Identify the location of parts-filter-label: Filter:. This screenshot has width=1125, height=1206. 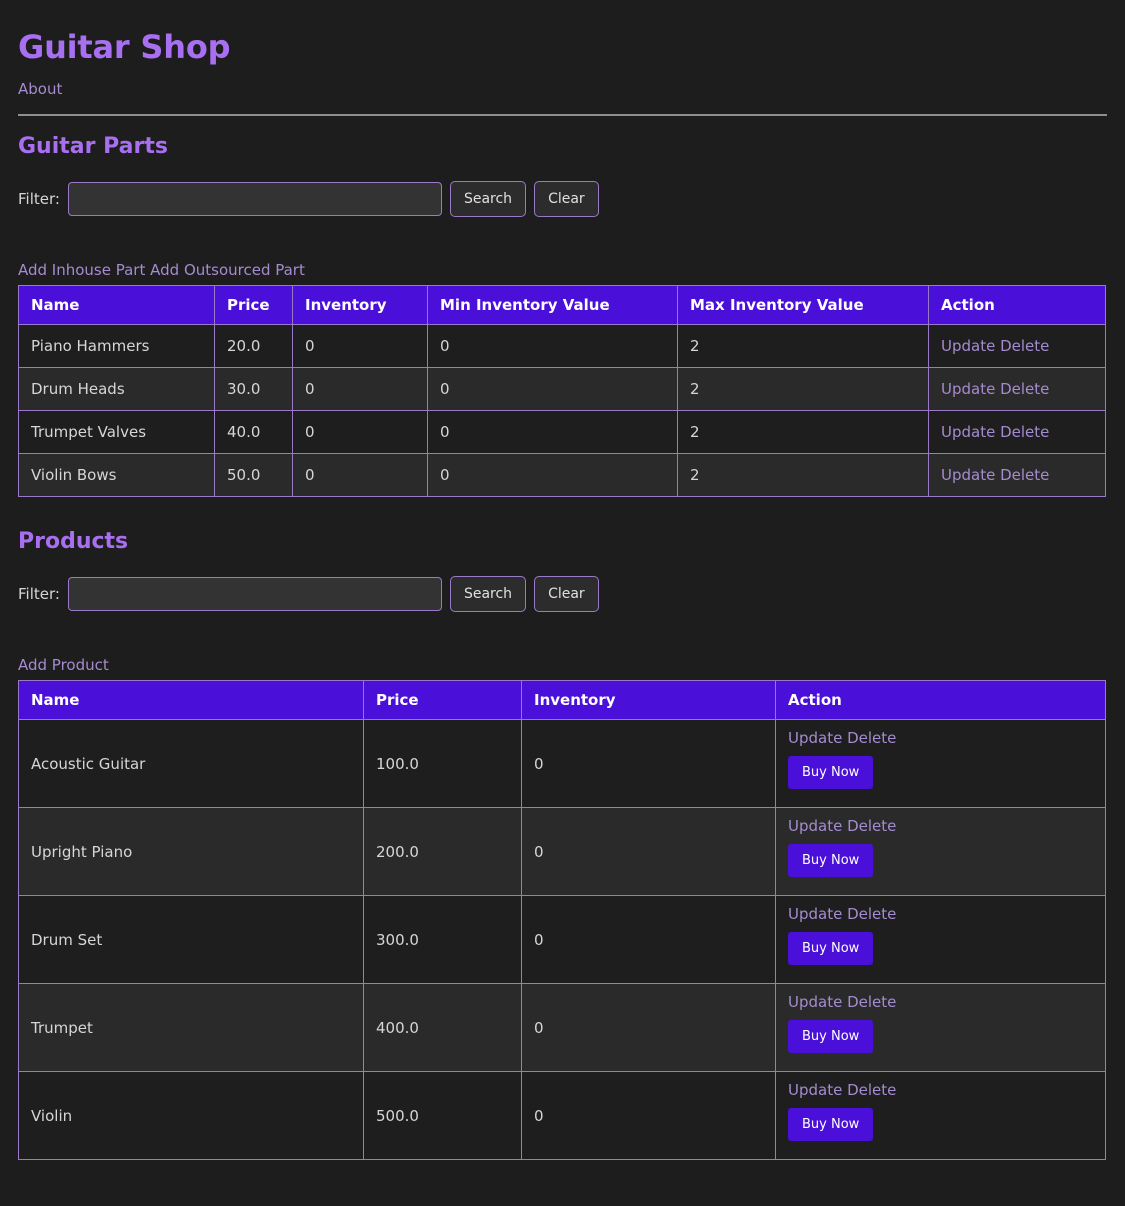
(39, 199).